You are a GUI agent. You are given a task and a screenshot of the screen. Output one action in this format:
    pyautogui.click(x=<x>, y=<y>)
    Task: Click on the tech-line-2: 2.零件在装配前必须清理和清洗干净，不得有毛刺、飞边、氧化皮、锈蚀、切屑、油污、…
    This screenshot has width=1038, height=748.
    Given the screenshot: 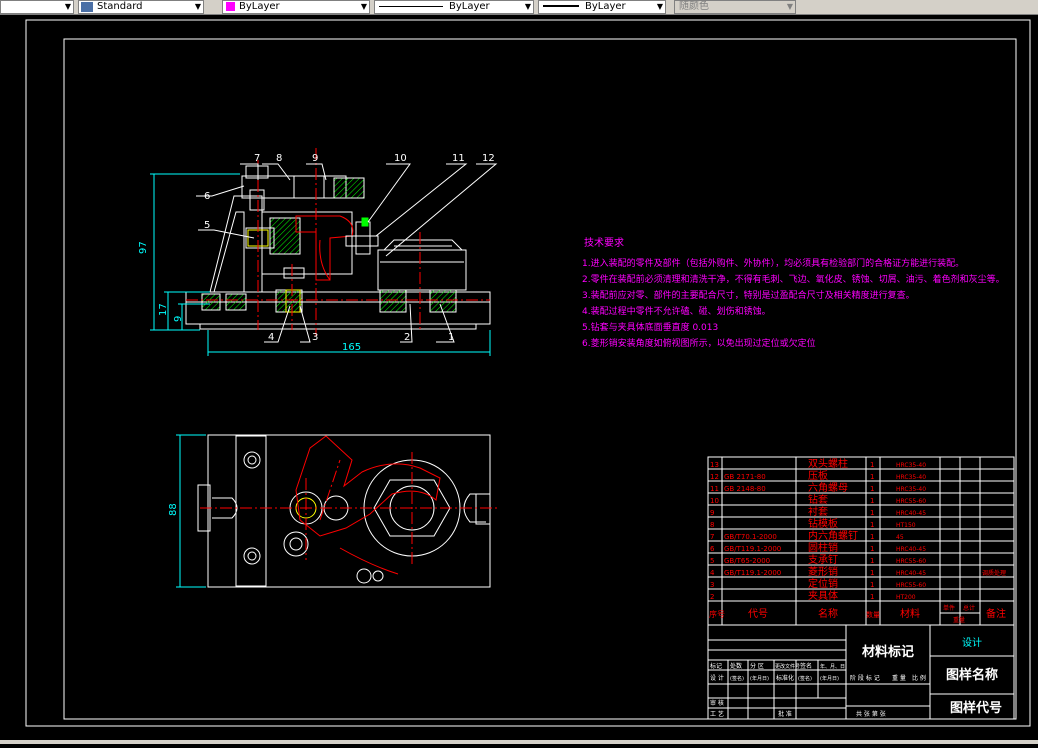 What is the action you would take?
    pyautogui.click(x=793, y=279)
    